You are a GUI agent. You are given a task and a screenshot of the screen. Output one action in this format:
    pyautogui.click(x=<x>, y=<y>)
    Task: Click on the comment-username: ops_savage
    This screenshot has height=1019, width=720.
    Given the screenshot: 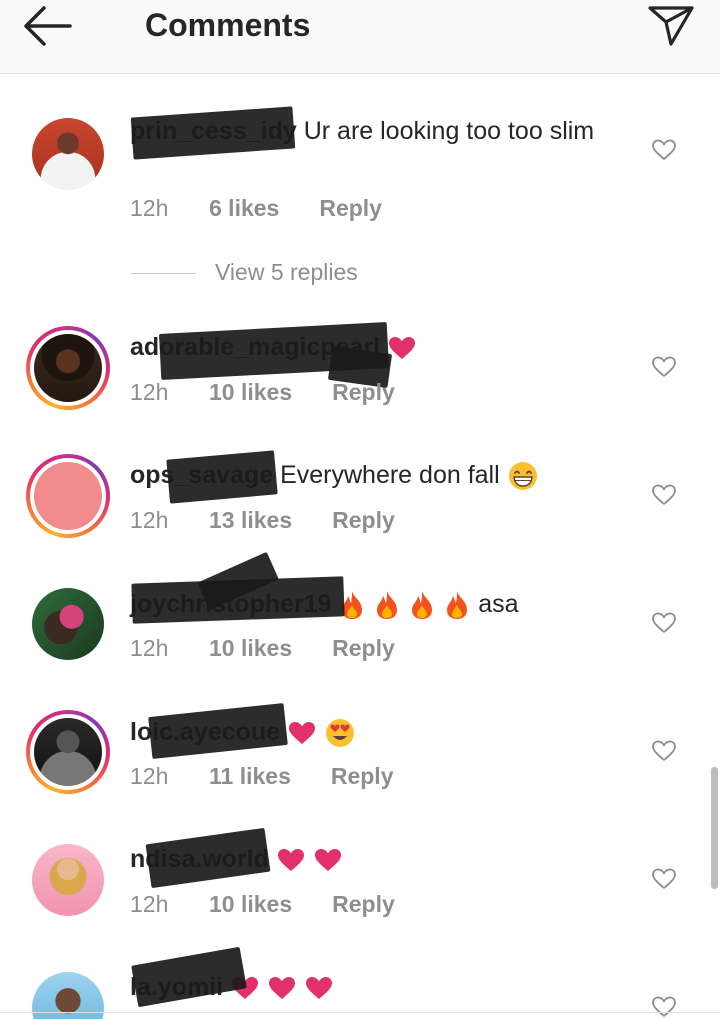 What is the action you would take?
    pyautogui.click(x=201, y=475)
    